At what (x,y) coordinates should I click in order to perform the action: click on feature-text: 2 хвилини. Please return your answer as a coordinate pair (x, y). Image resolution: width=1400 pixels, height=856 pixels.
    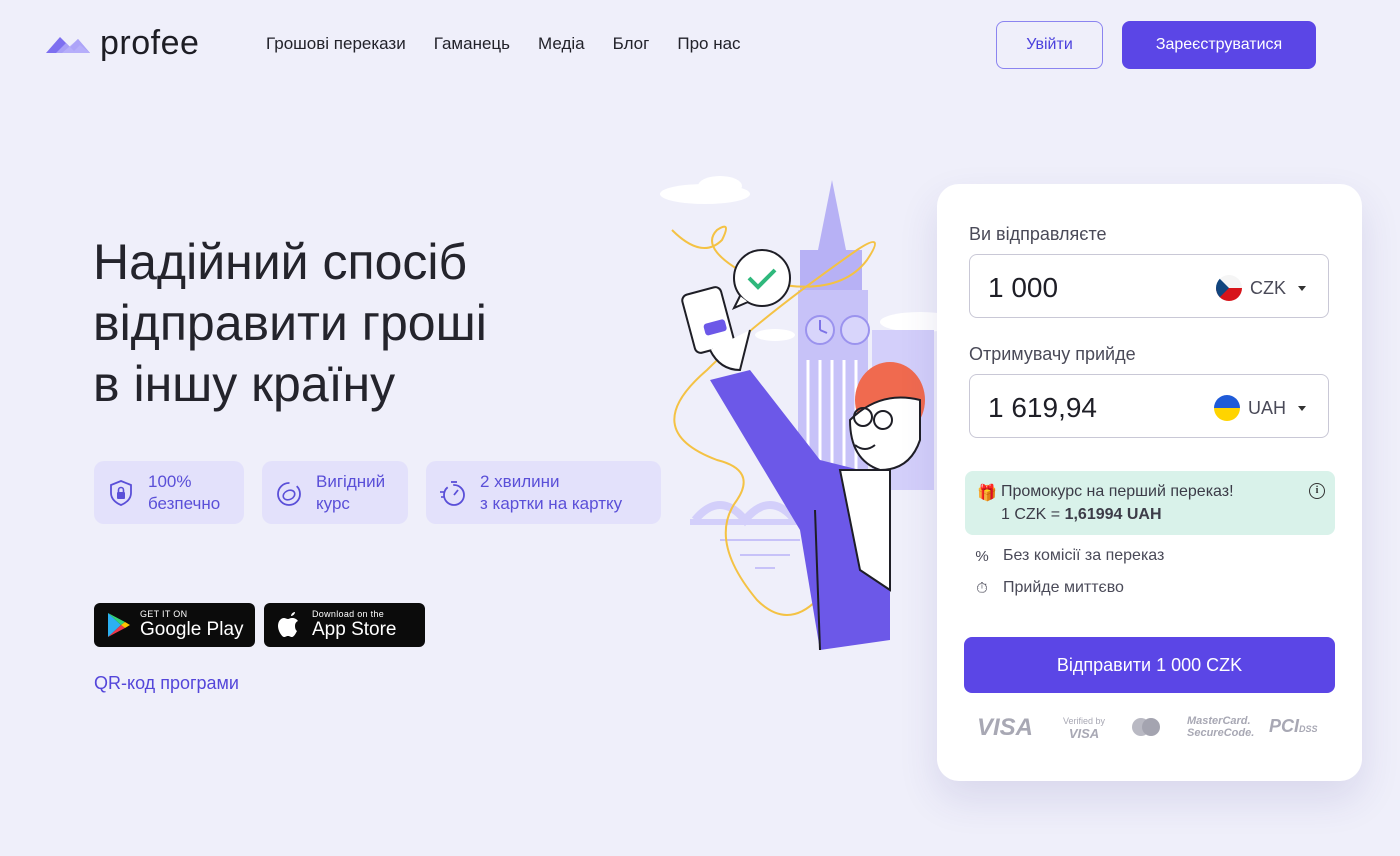
    Looking at the image, I should click on (520, 481).